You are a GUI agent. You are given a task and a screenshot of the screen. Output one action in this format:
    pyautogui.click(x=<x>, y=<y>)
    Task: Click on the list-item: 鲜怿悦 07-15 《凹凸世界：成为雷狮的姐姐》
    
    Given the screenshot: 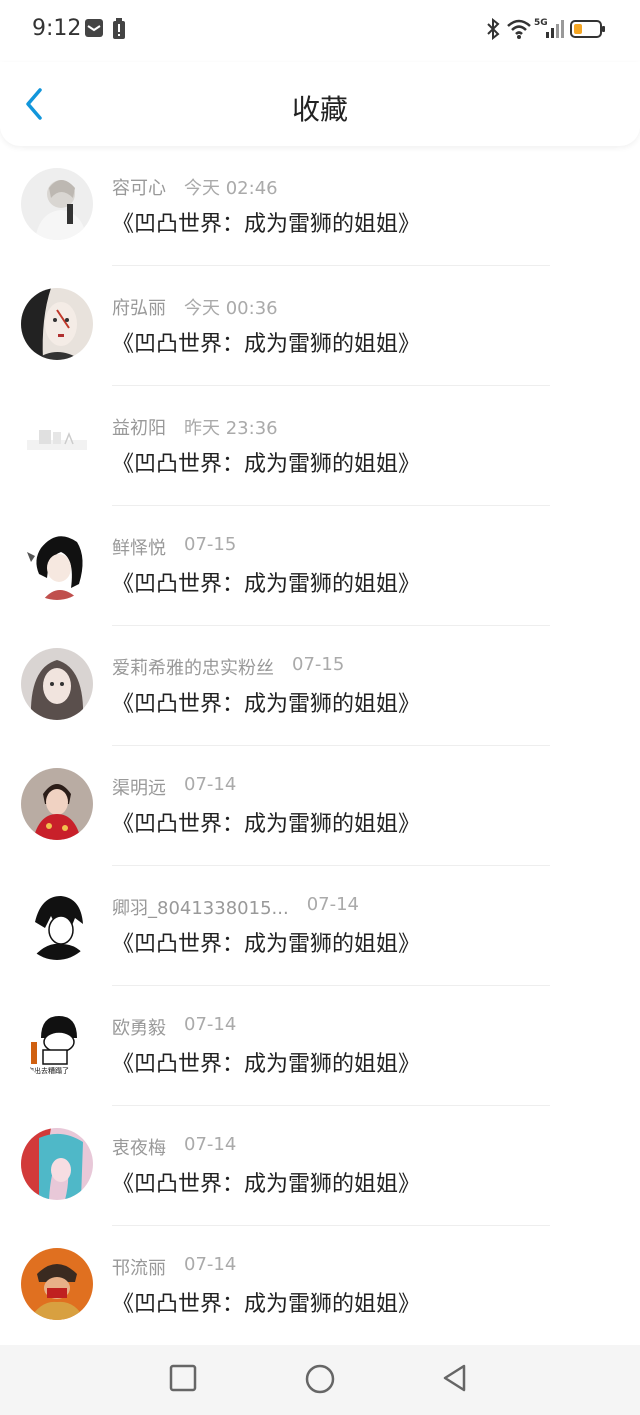 What is the action you would take?
    pyautogui.click(x=320, y=566)
    